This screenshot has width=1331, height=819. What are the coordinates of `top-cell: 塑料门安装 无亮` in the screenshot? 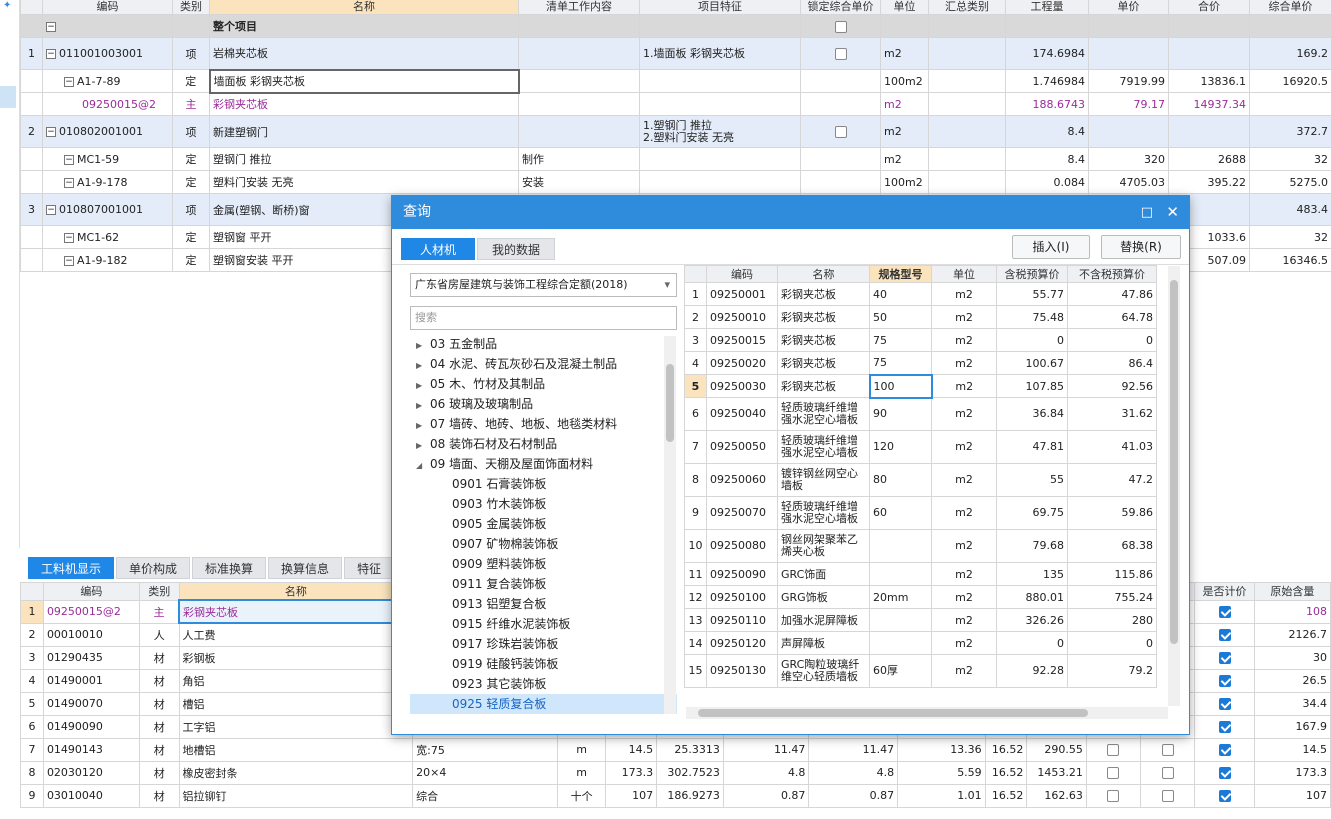 It's located at (364, 182).